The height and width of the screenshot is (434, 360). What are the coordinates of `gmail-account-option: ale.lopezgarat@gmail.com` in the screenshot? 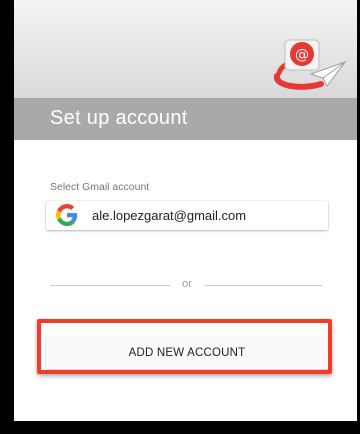 It's located at (187, 215).